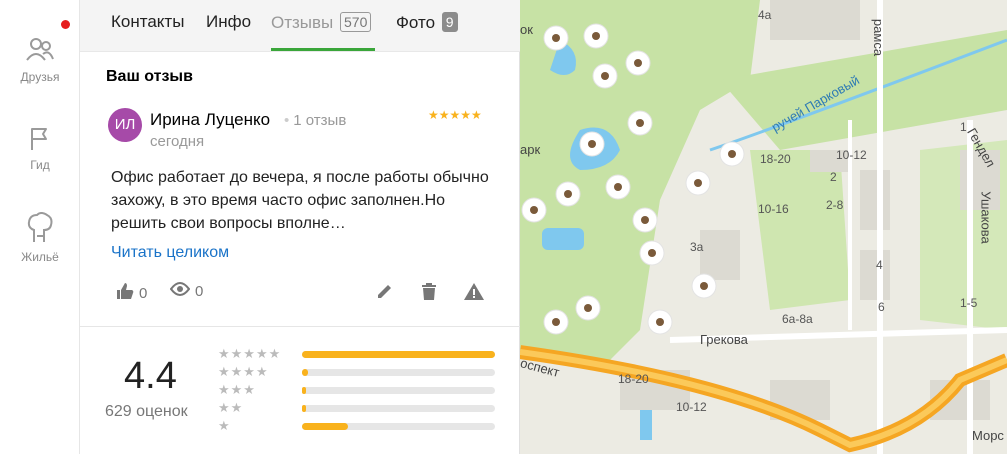  Describe the element at coordinates (321, 22) in the screenshot. I see `tab-reviews: Отзывы 570` at that location.